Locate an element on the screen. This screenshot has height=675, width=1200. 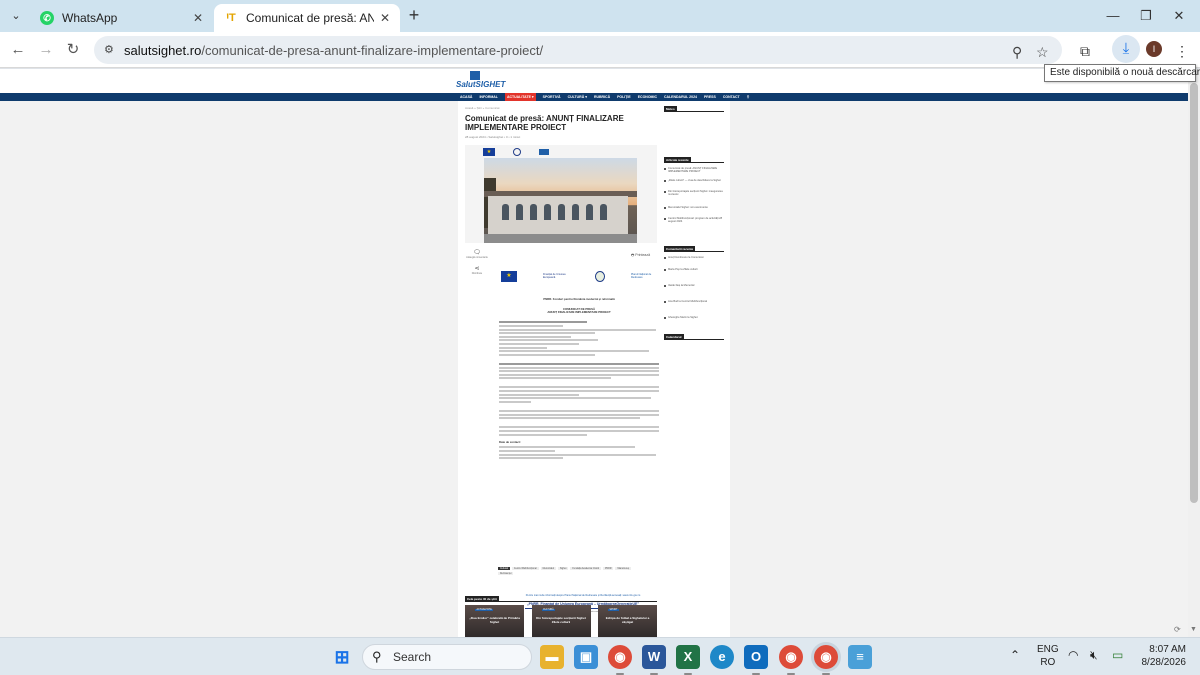
search-icon: ⚲ is located at coordinates (748, 97).